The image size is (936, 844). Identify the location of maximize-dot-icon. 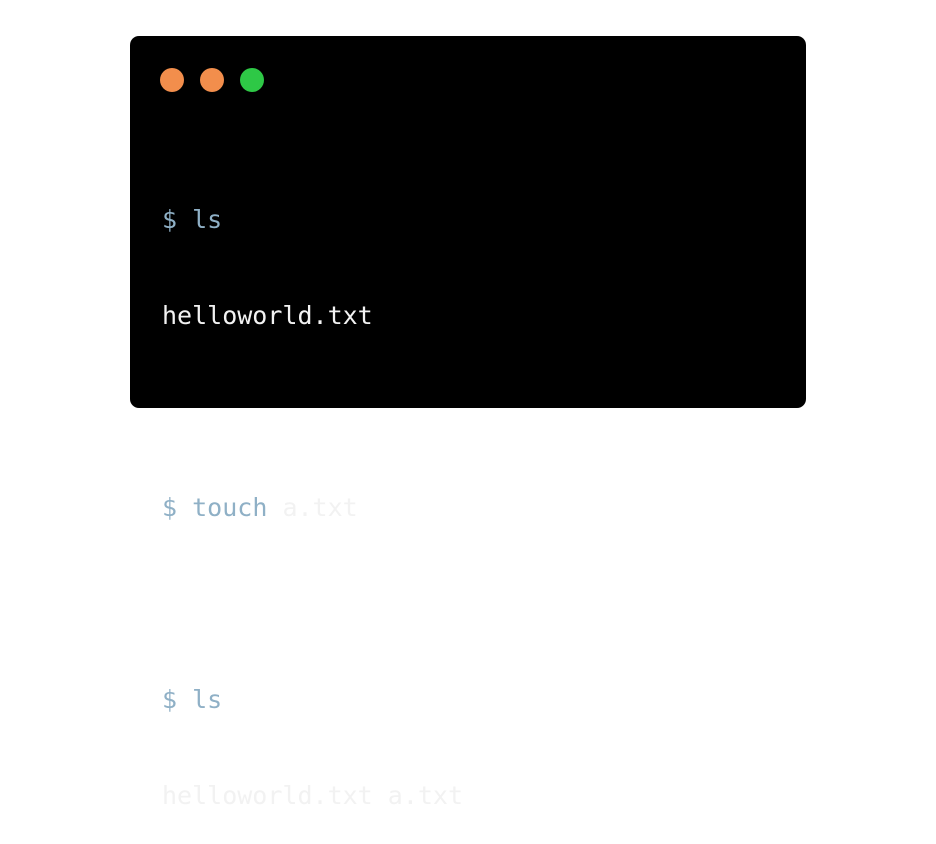
(252, 80).